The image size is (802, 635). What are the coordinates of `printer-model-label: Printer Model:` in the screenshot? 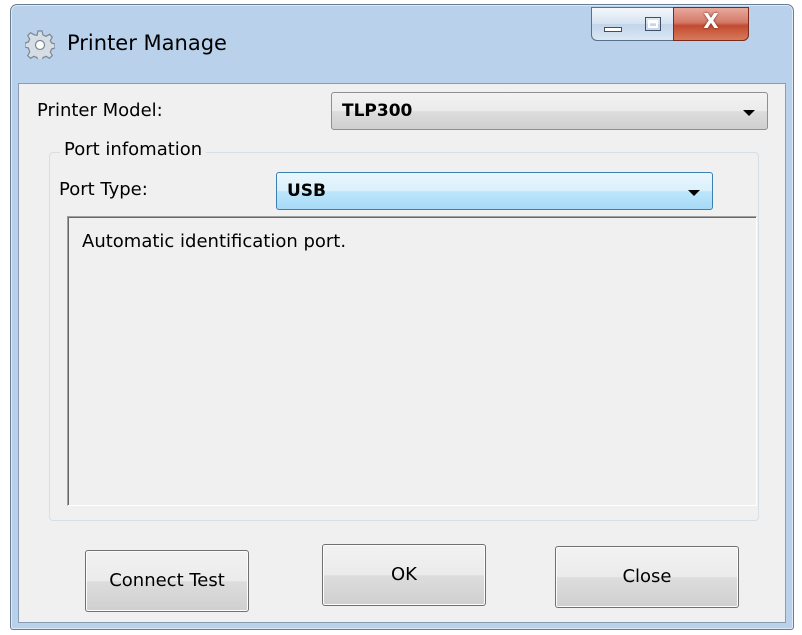 It's located at (100, 110).